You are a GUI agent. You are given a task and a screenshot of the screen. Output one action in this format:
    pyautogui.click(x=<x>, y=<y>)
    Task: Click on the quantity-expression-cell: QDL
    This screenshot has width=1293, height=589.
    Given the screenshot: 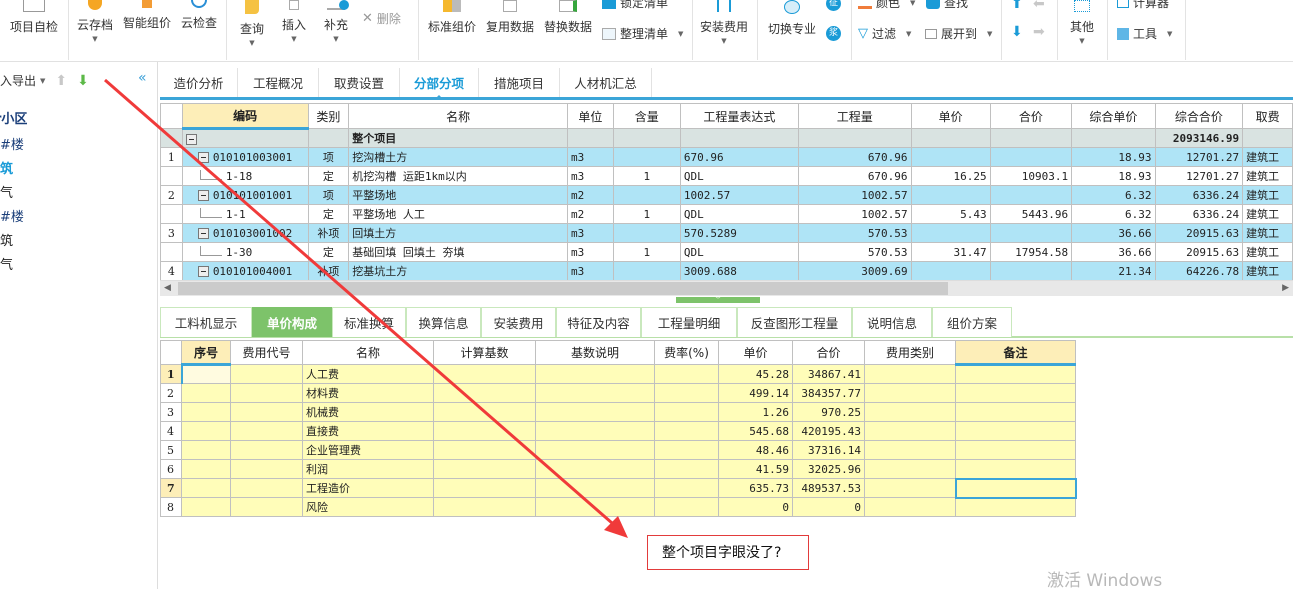 What is the action you would take?
    pyautogui.click(x=739, y=214)
    